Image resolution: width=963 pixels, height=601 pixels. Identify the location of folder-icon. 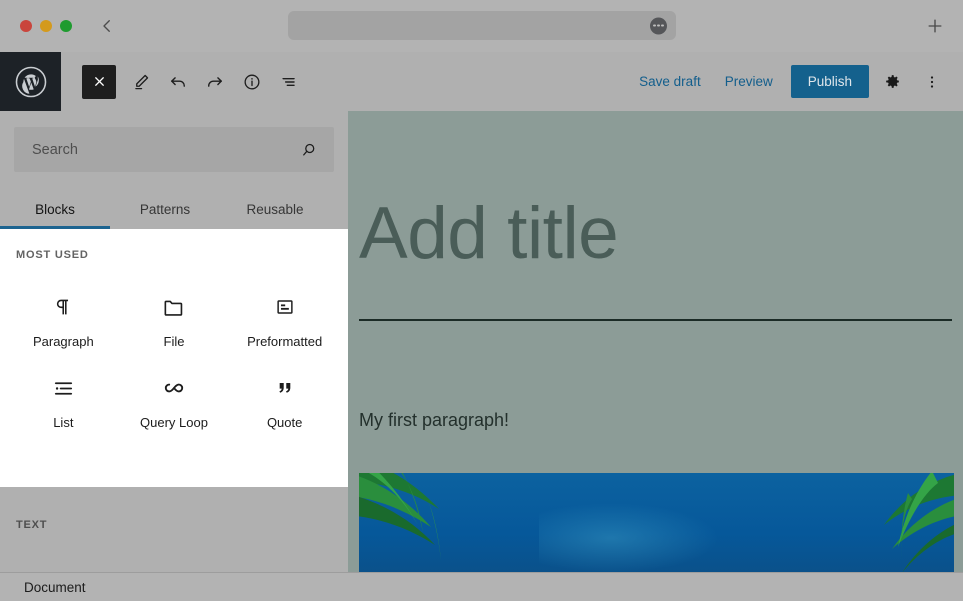
(173, 307).